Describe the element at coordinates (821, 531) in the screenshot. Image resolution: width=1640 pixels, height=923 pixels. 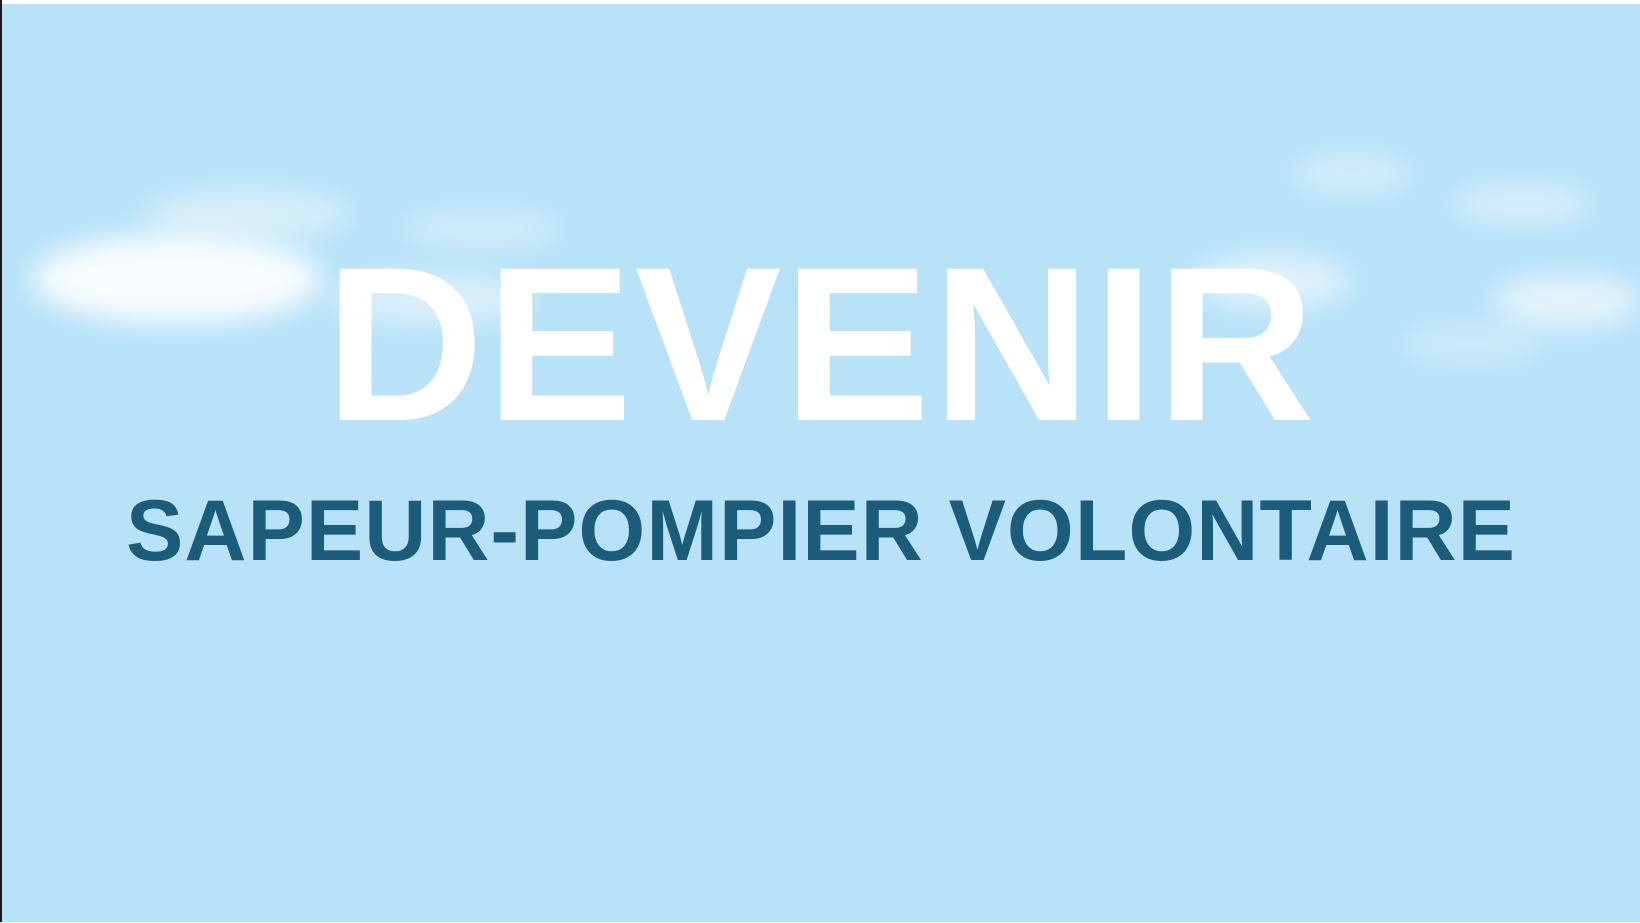
I see `slide-subtitle: SAPEUR-POMPIER VOLONTAIRE` at that location.